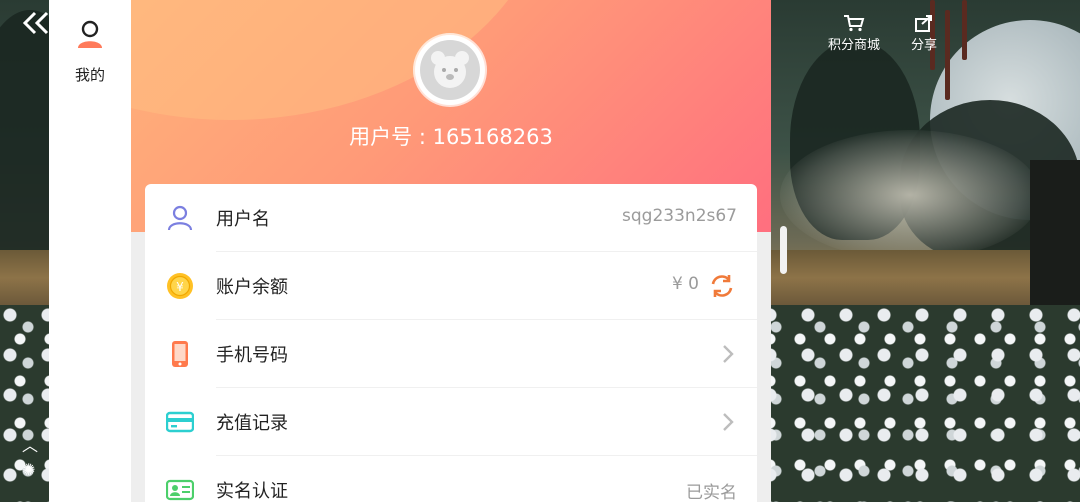 The height and width of the screenshot is (502, 1080). I want to click on collapse-up-icon: ︿, so click(30, 444).